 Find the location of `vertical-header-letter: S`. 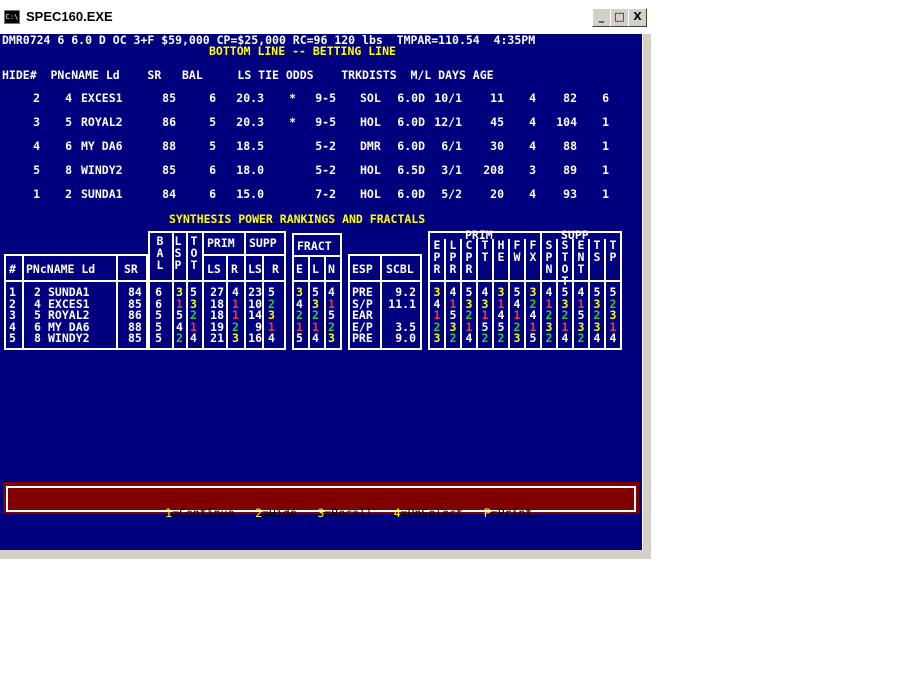

vertical-header-letter: S is located at coordinates (597, 257).